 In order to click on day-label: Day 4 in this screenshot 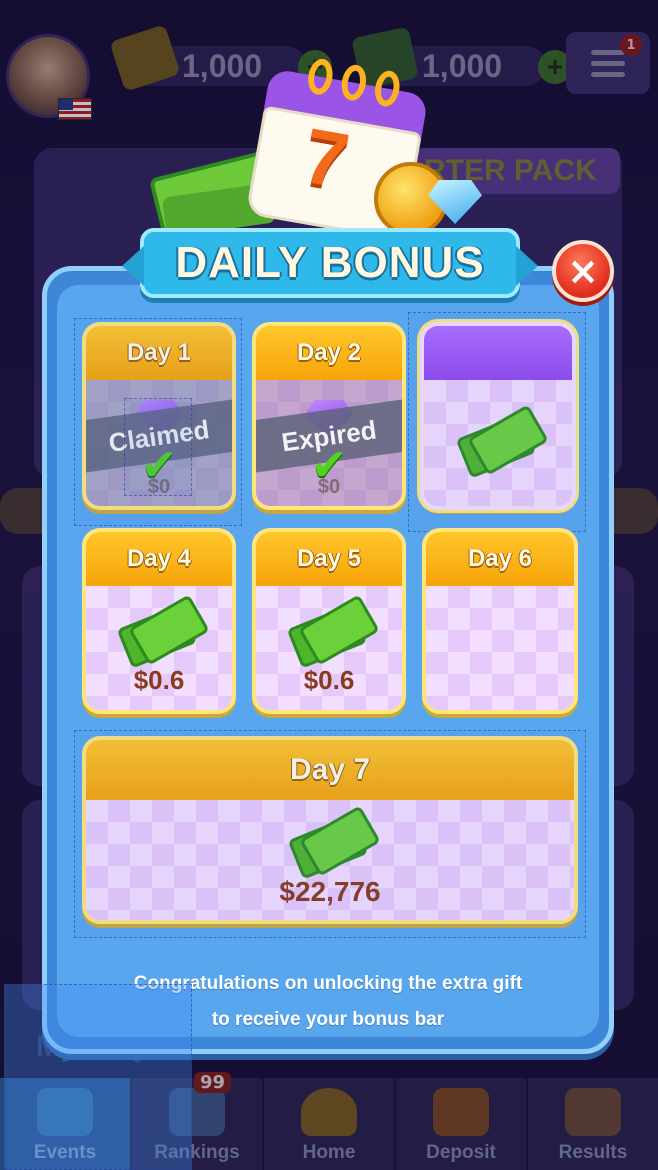, I will do `click(159, 559)`.